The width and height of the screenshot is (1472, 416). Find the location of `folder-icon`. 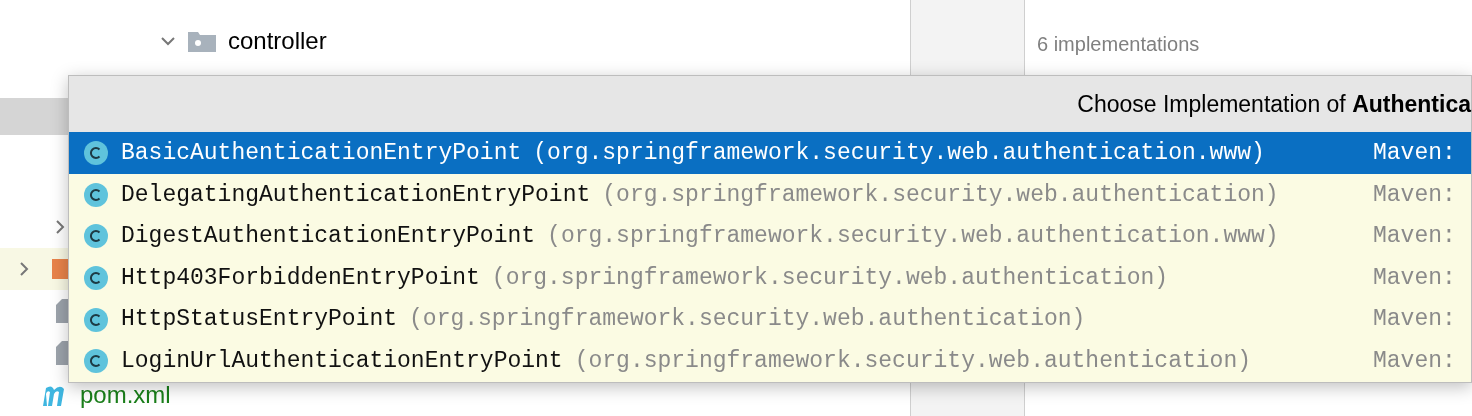

folder-icon is located at coordinates (202, 41).